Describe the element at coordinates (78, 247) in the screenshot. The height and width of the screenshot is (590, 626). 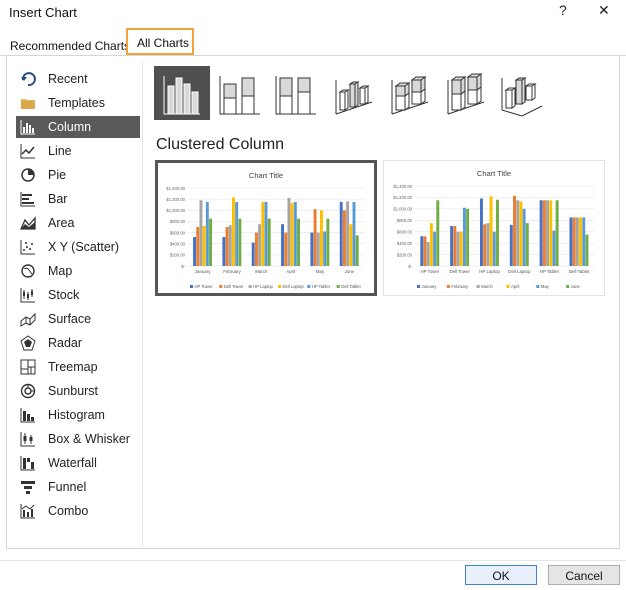
I see `sidebar-item-scatter: X Y (Scatter)` at that location.